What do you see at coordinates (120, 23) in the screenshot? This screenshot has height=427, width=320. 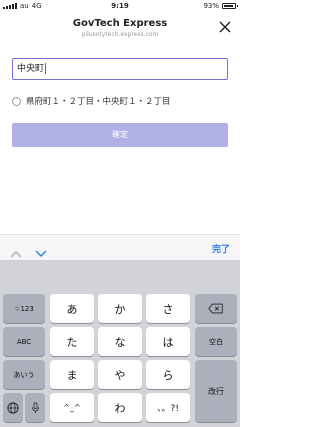 I see `app-title: GovTech Express` at bounding box center [120, 23].